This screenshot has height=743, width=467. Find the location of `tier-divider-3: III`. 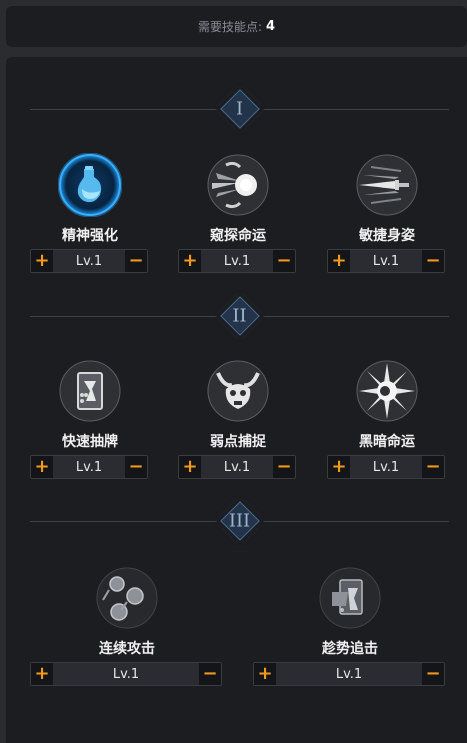

tier-divider-3: III is located at coordinates (239, 521).